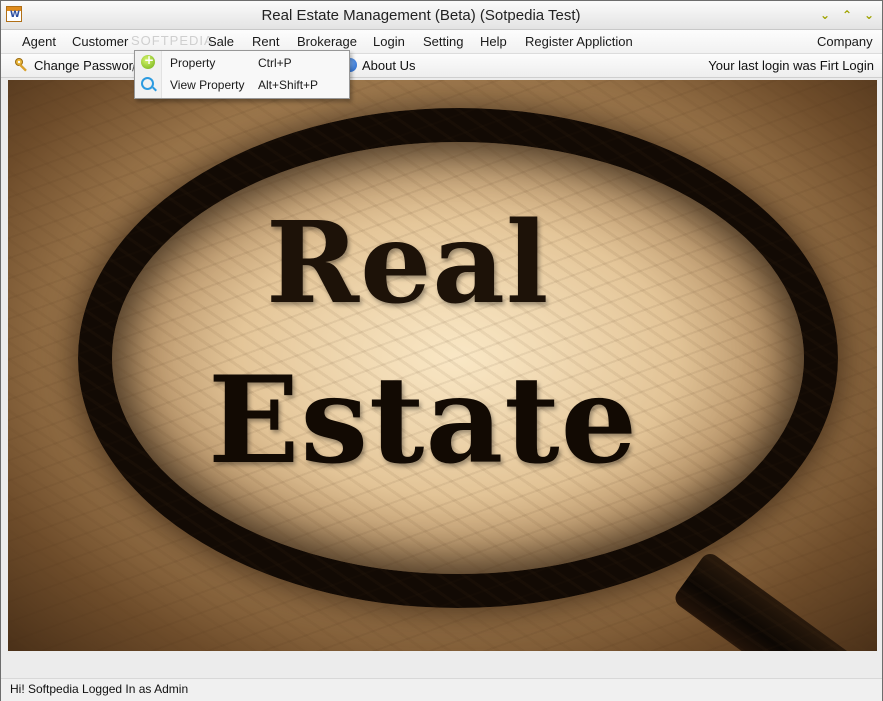  Describe the element at coordinates (265, 41) in the screenshot. I see `menu-rent: Rent` at that location.